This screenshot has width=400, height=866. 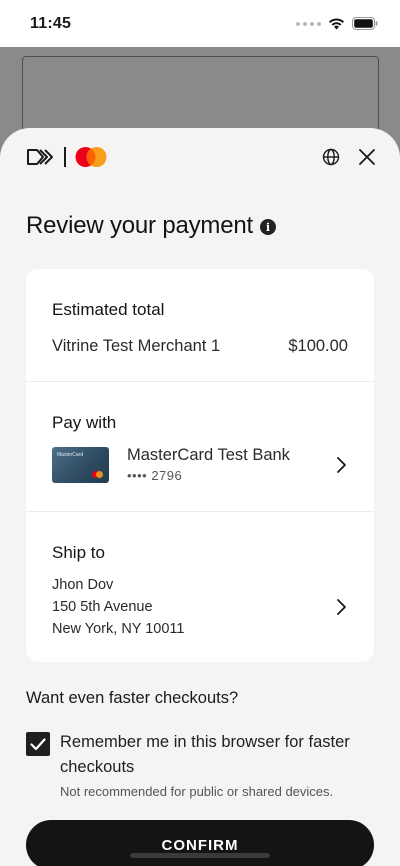 What do you see at coordinates (40, 157) in the screenshot?
I see `click-to-pay-logo-icon` at bounding box center [40, 157].